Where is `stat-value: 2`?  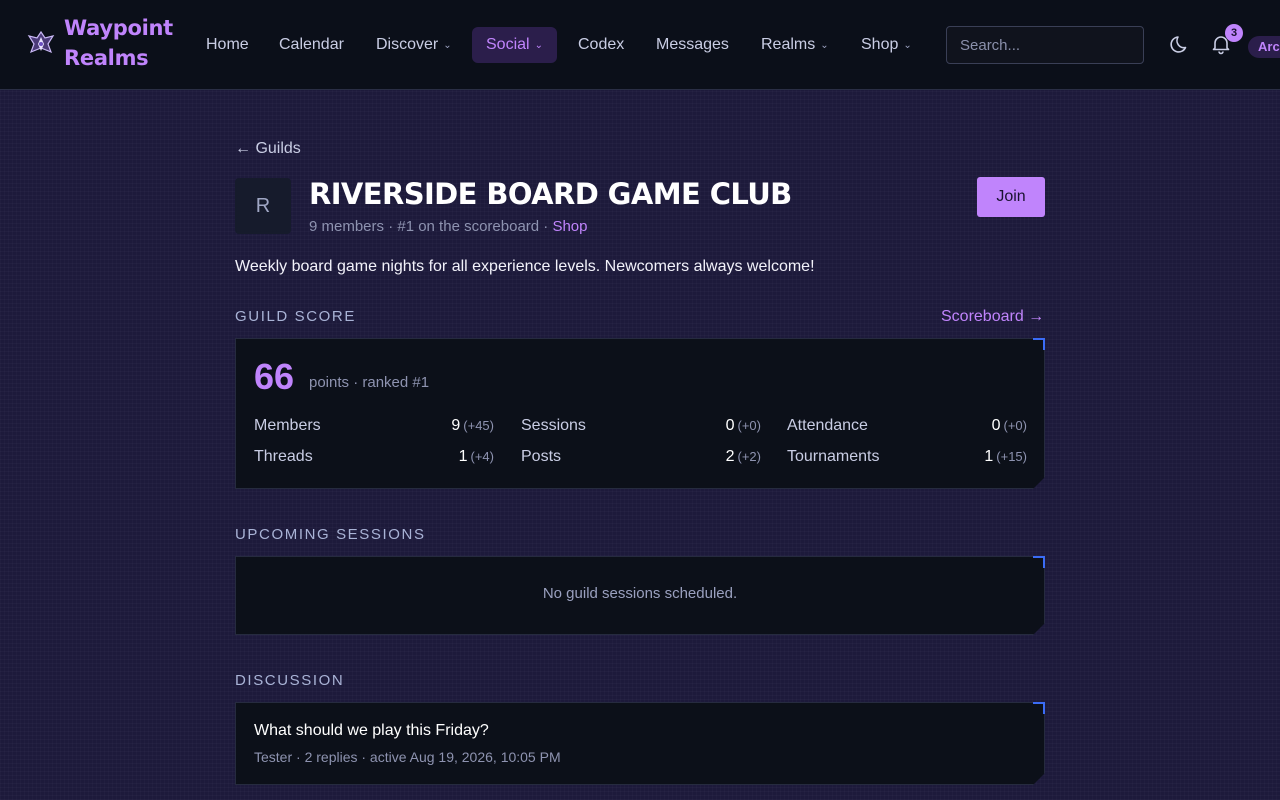
stat-value: 2 is located at coordinates (730, 456).